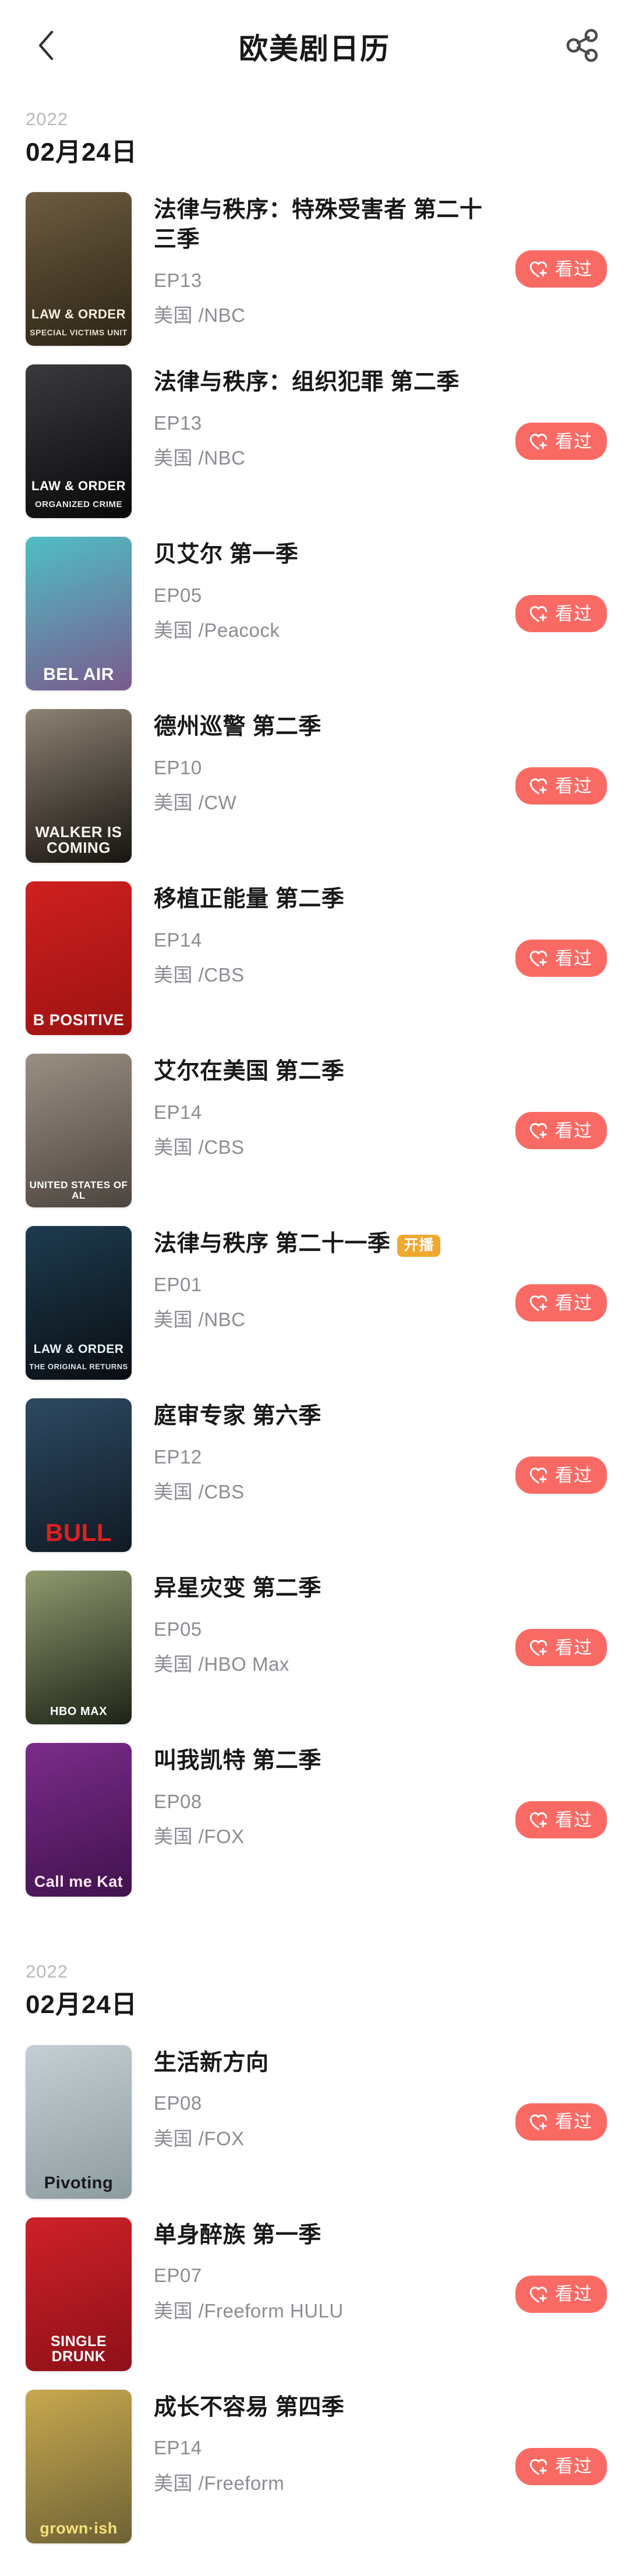 The height and width of the screenshot is (2576, 629). Describe the element at coordinates (318, 934) in the screenshot. I see `show-info: 移植正能量 第二季 EP14 美国 /CBS` at that location.